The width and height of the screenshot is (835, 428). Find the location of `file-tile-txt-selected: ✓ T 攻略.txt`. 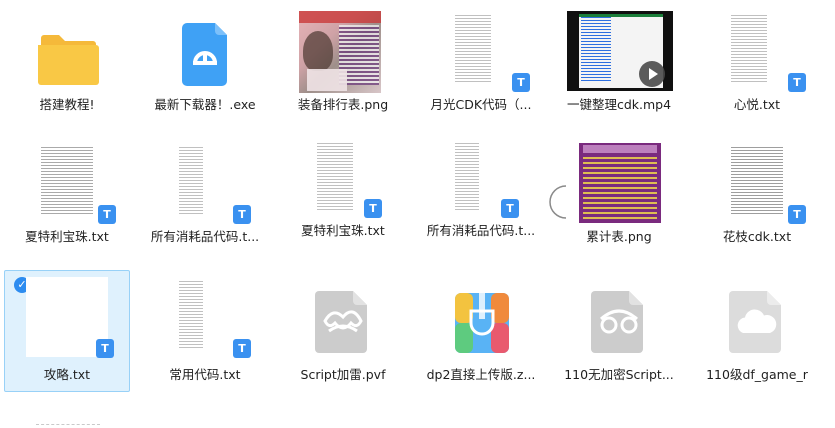

file-tile-txt-selected: ✓ T 攻略.txt is located at coordinates (67, 331).